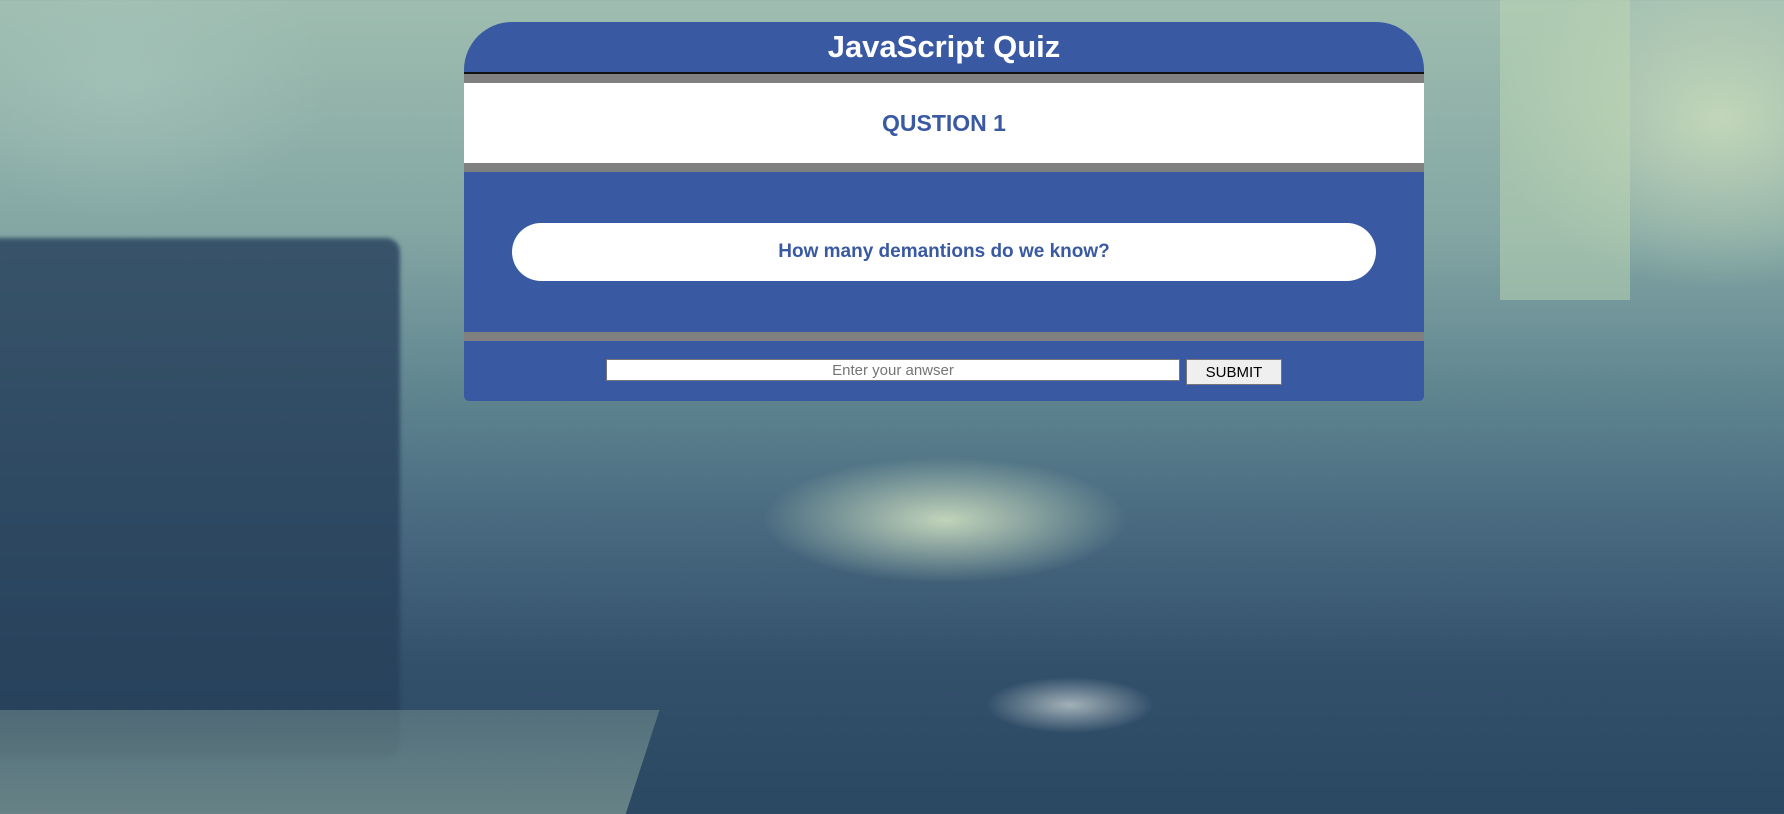  What do you see at coordinates (1565, 150) in the screenshot?
I see `background-window-light` at bounding box center [1565, 150].